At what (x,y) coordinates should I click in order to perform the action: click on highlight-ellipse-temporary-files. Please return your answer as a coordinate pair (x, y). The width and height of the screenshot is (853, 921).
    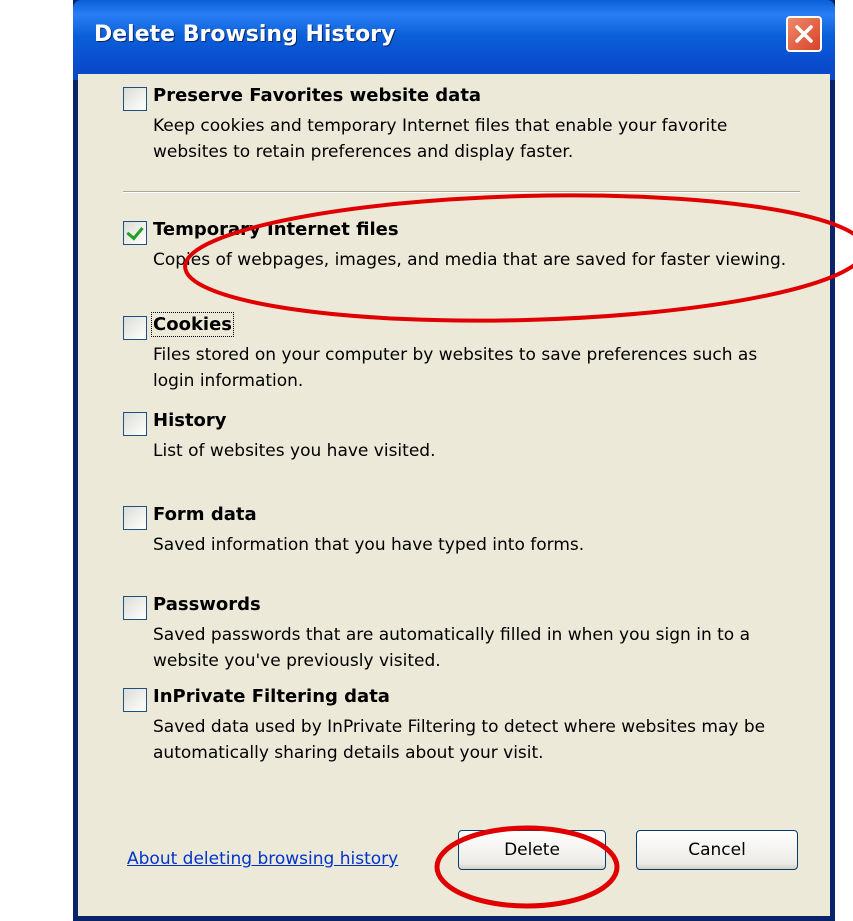
    Looking at the image, I should click on (518, 258).